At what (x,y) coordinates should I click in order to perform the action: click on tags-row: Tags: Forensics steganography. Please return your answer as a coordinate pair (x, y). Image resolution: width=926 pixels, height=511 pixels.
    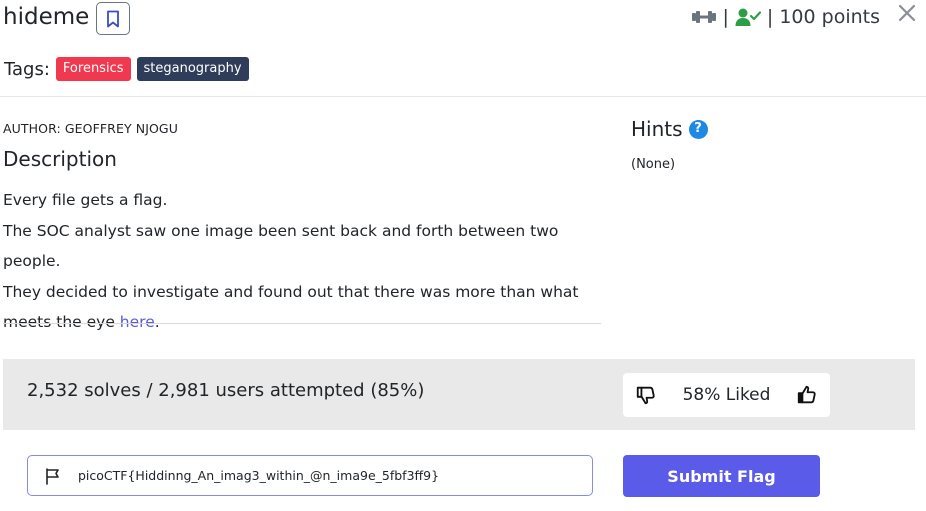
    Looking at the image, I should click on (126, 69).